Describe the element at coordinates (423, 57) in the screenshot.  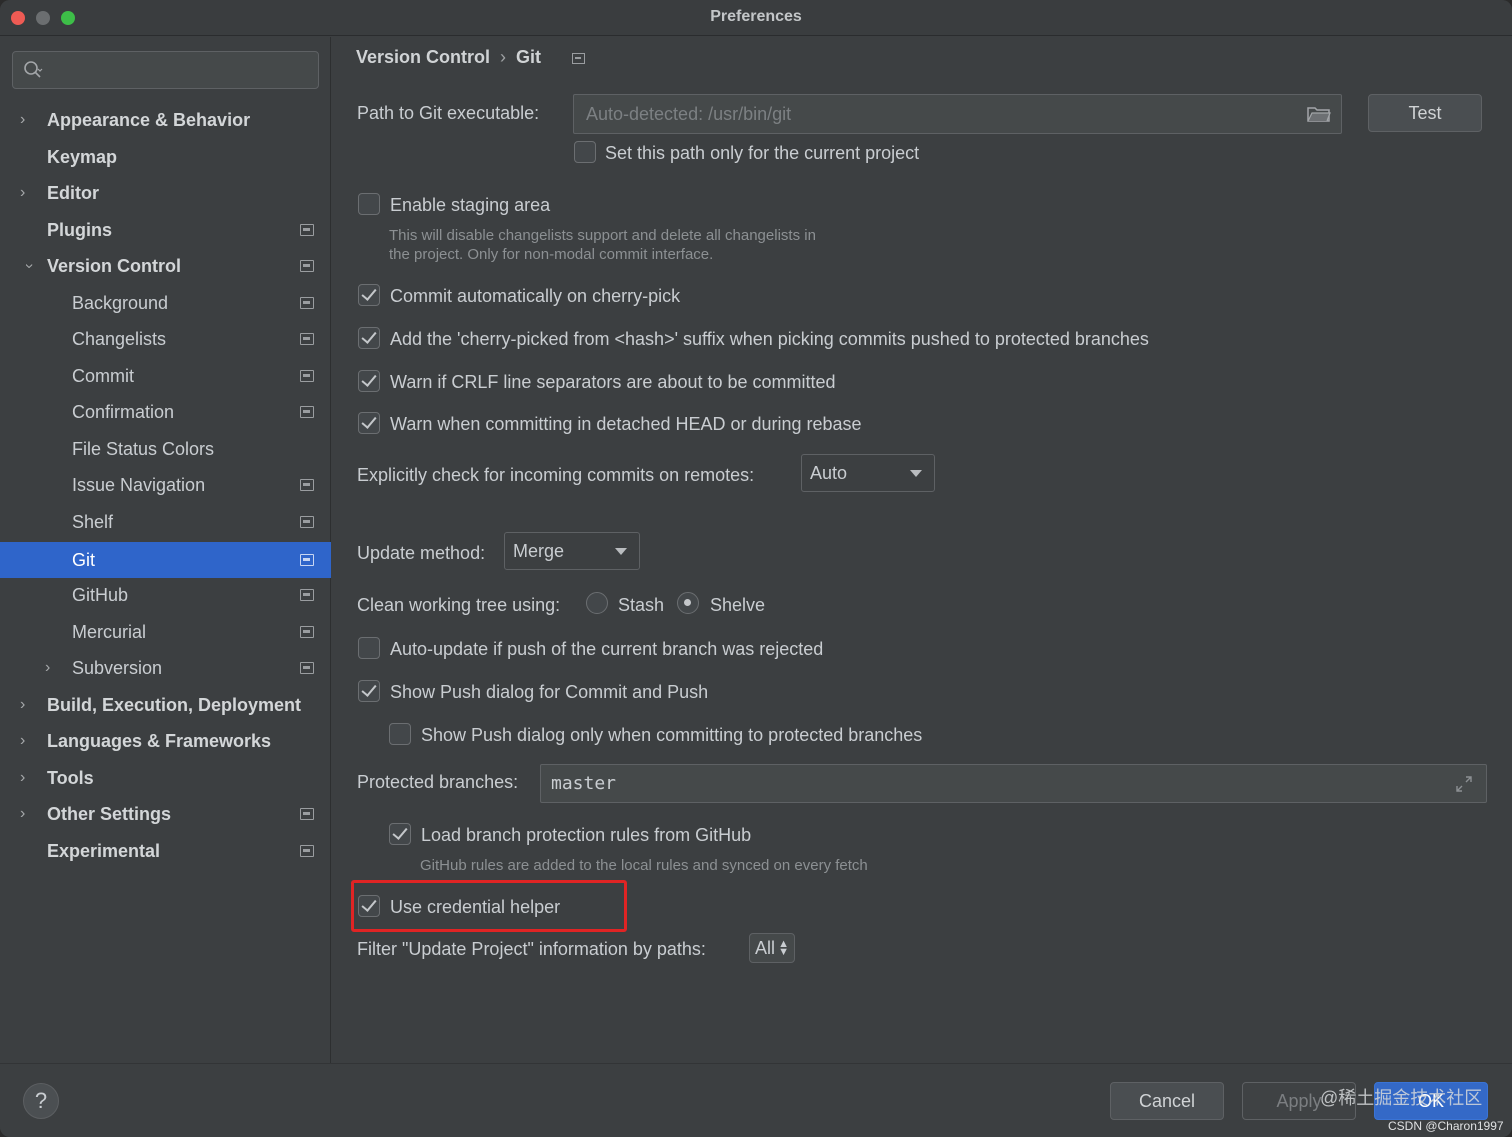
I see `breadcrumb-parent: Version Control` at that location.